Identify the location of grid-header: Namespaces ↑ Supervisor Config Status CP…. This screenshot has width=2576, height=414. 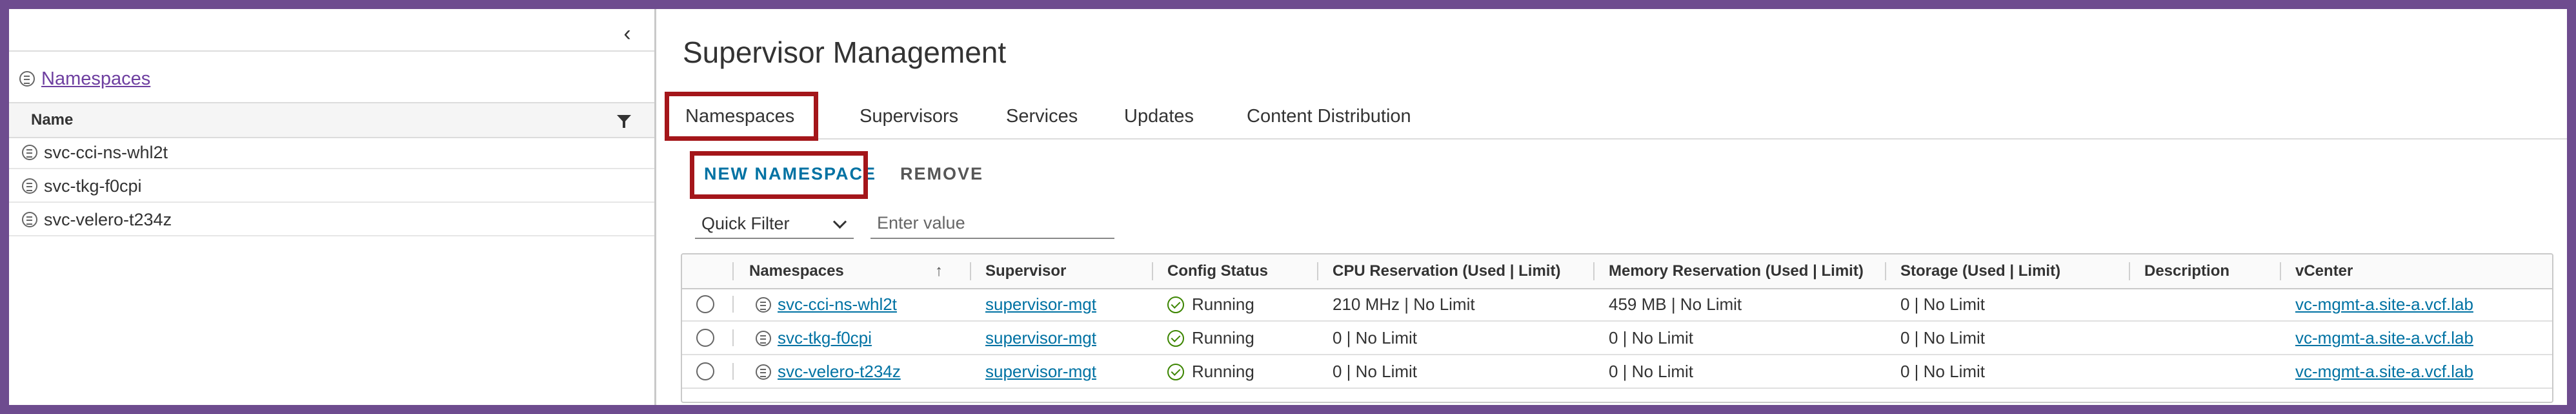
(1617, 271).